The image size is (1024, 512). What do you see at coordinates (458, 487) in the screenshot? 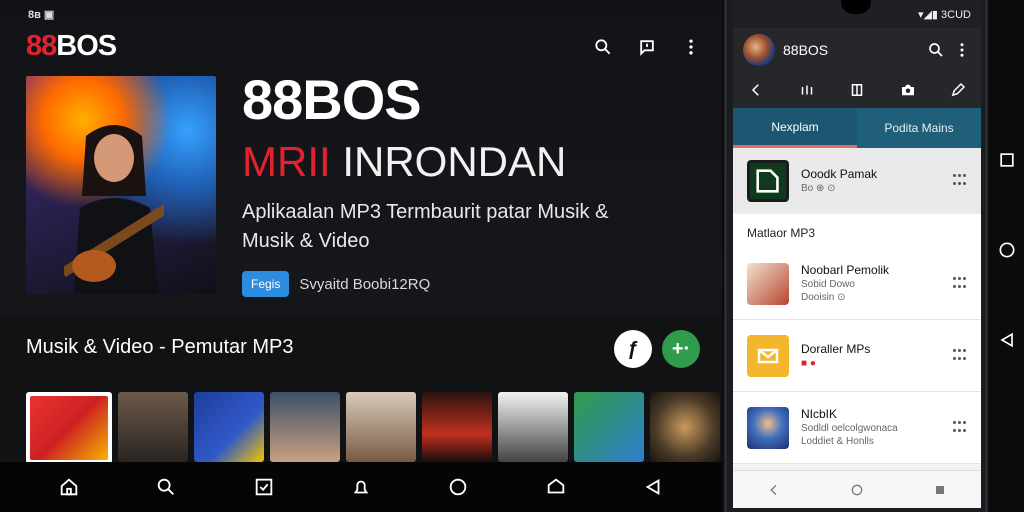
I see `circle-icon` at bounding box center [458, 487].